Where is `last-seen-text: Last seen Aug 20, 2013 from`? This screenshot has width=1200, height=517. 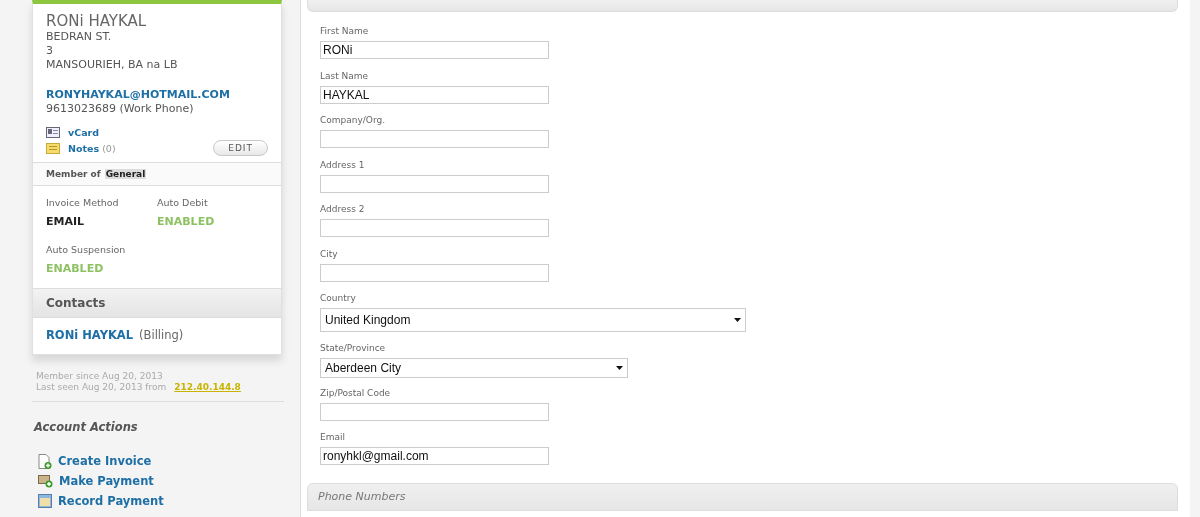
last-seen-text: Last seen Aug 20, 2013 from is located at coordinates (101, 387).